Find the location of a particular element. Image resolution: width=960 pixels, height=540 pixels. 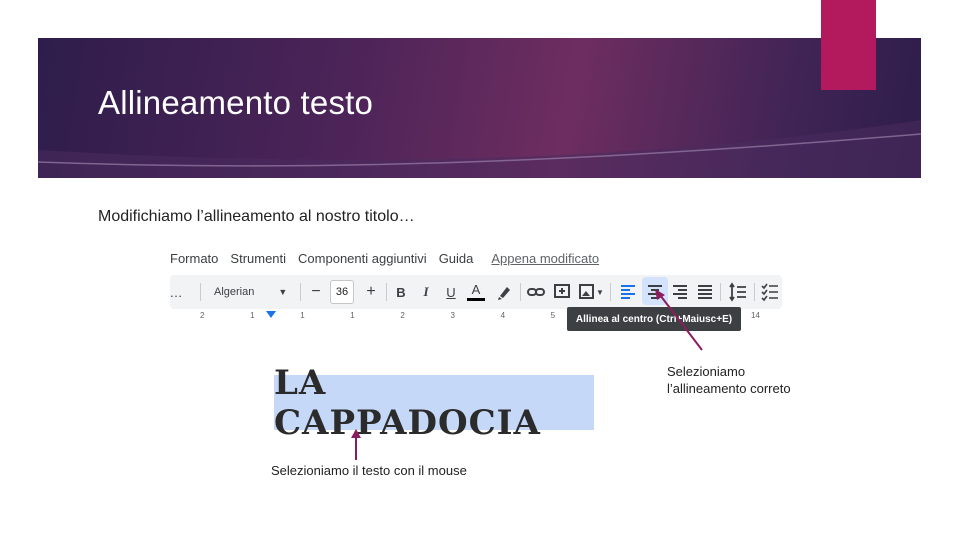

annotation-alignment: Selezioniamo l’allineamento correto is located at coordinates (729, 380).